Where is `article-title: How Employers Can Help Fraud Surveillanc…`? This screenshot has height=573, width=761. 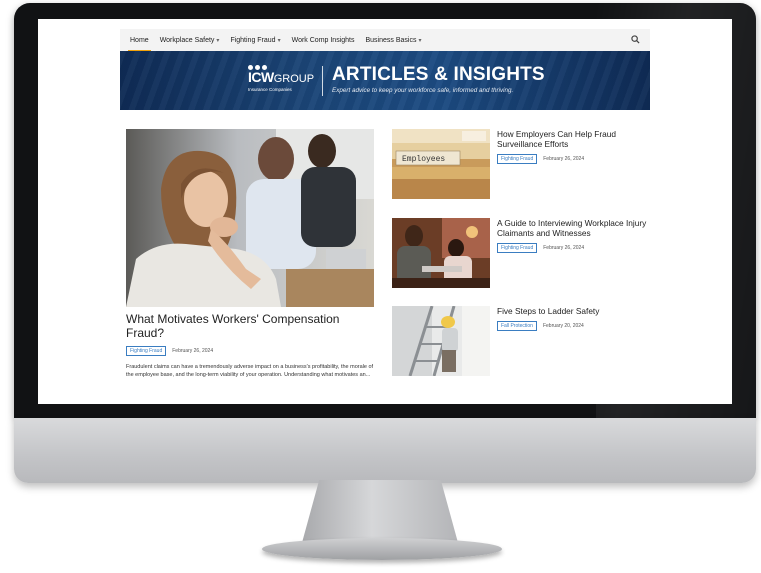 article-title: How Employers Can Help Fraud Surveillanc… is located at coordinates (572, 139).